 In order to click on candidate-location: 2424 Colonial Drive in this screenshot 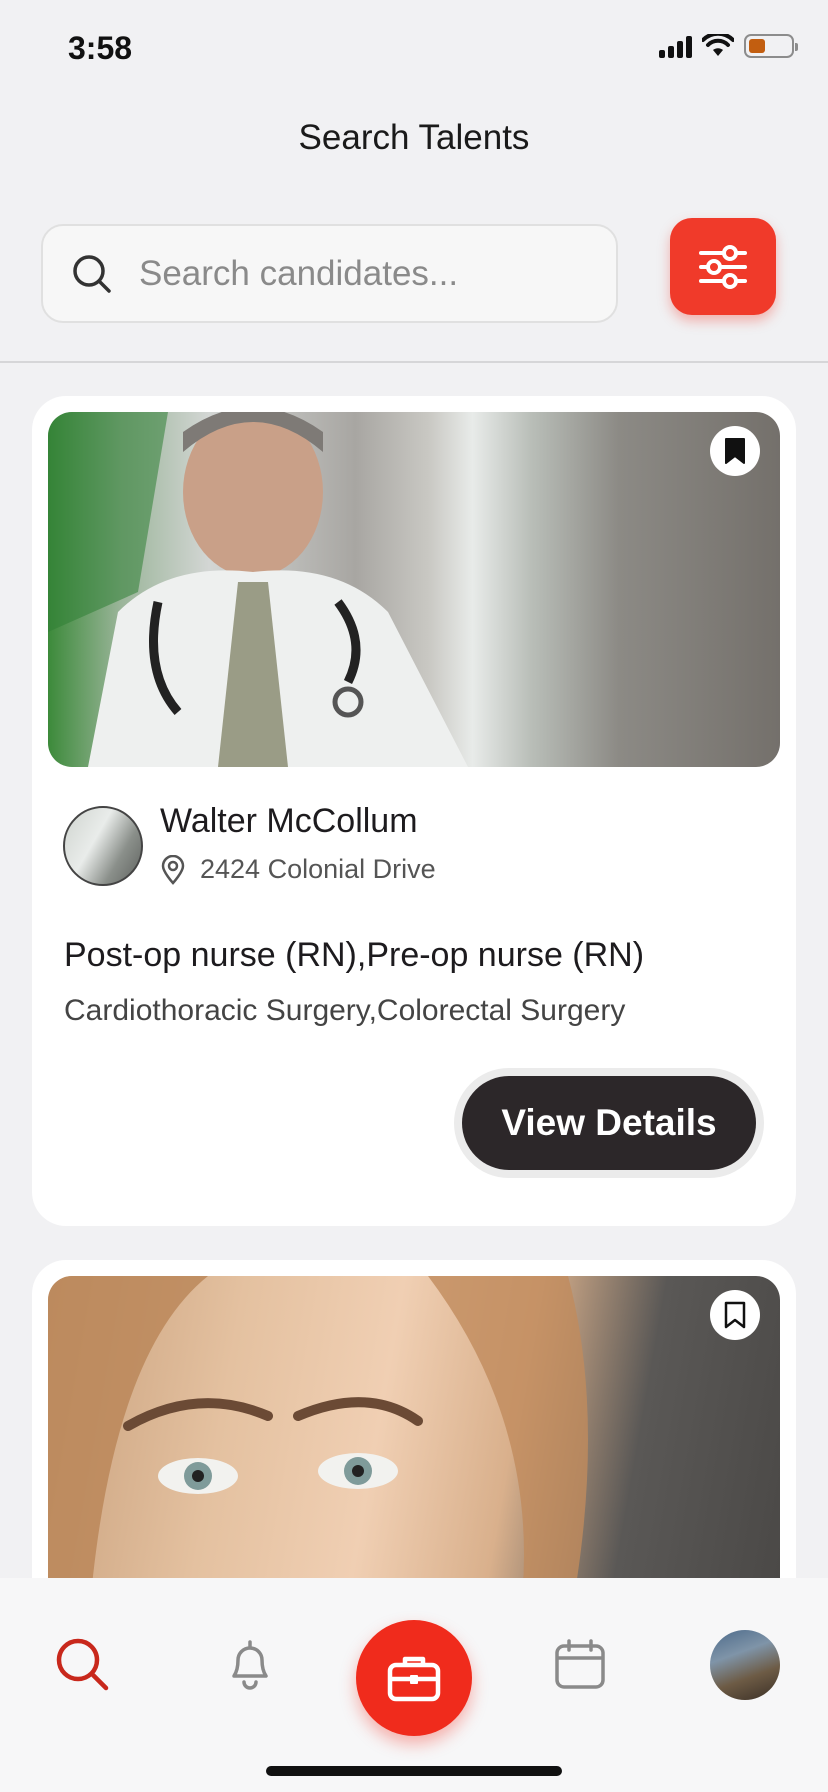, I will do `click(298, 869)`.